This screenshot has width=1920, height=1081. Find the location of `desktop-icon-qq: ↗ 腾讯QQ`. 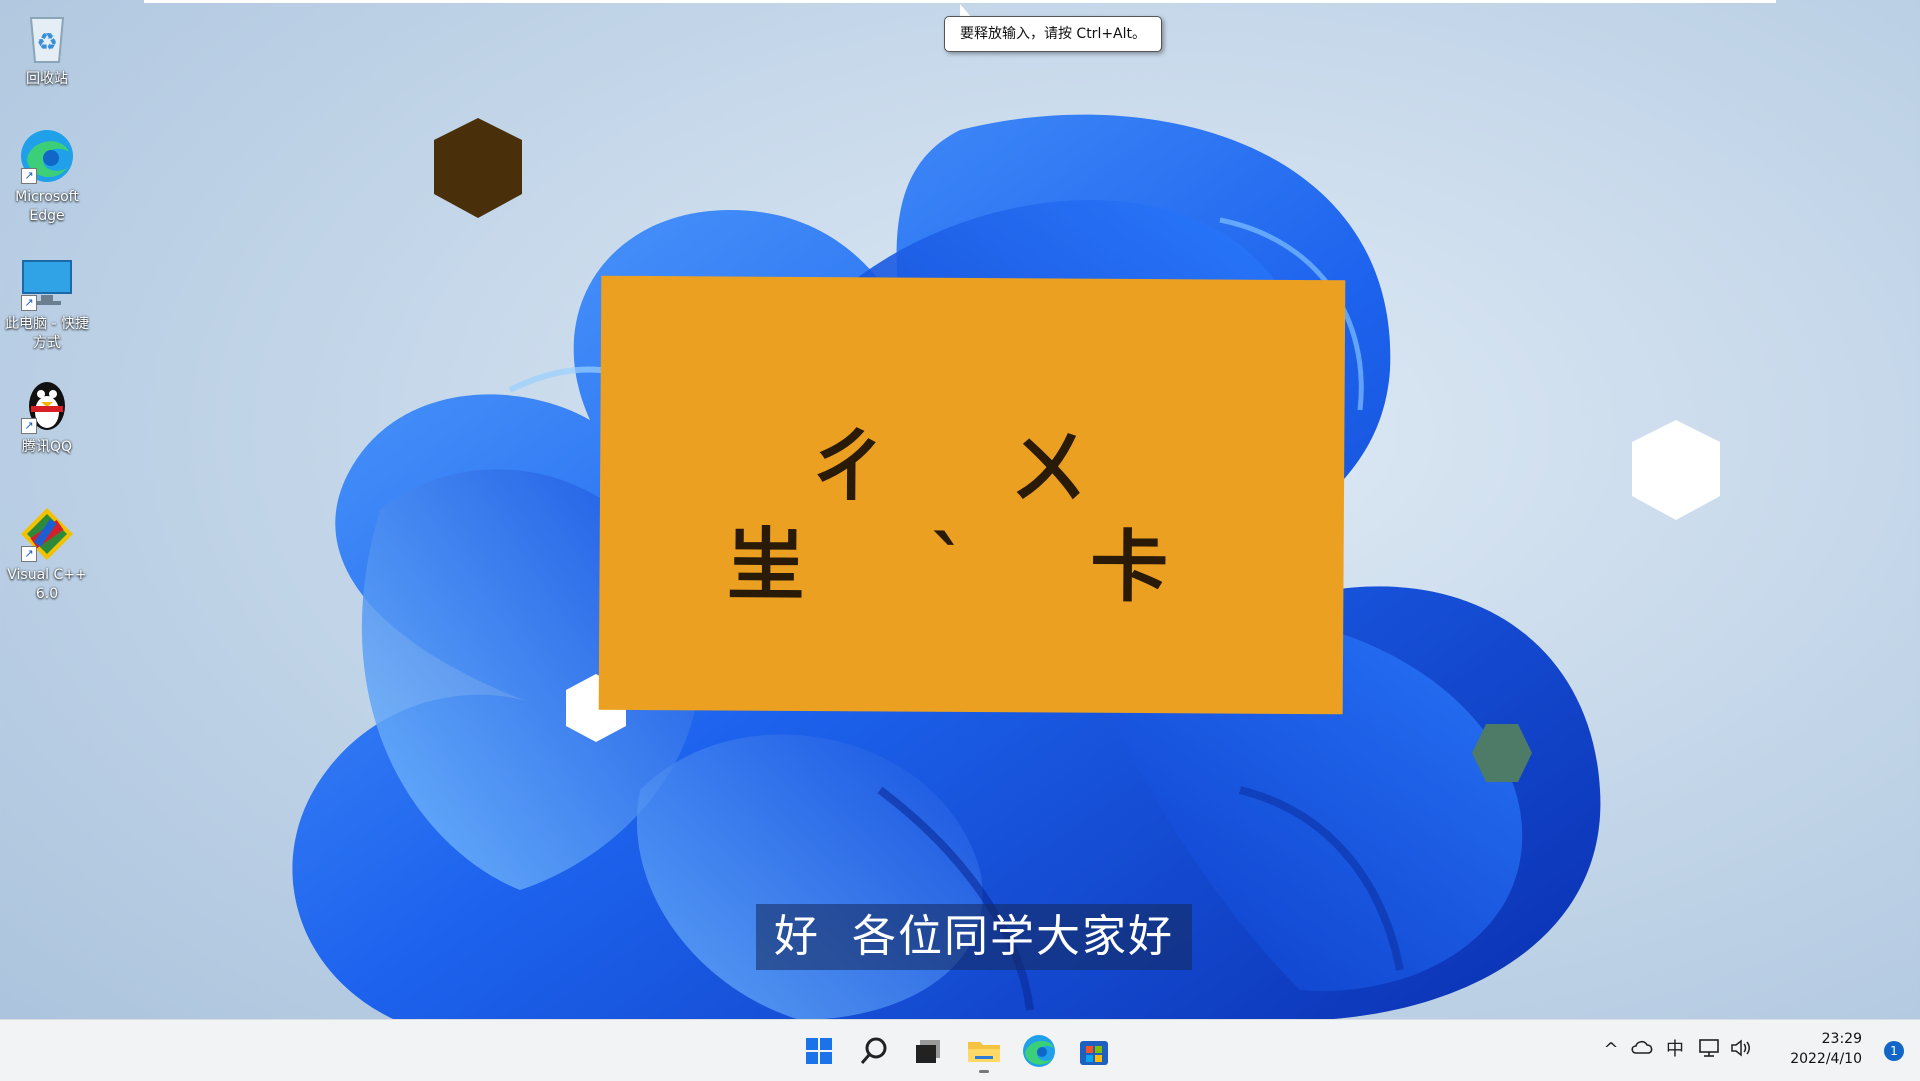

desktop-icon-qq: ↗ 腾讯QQ is located at coordinates (47, 416).